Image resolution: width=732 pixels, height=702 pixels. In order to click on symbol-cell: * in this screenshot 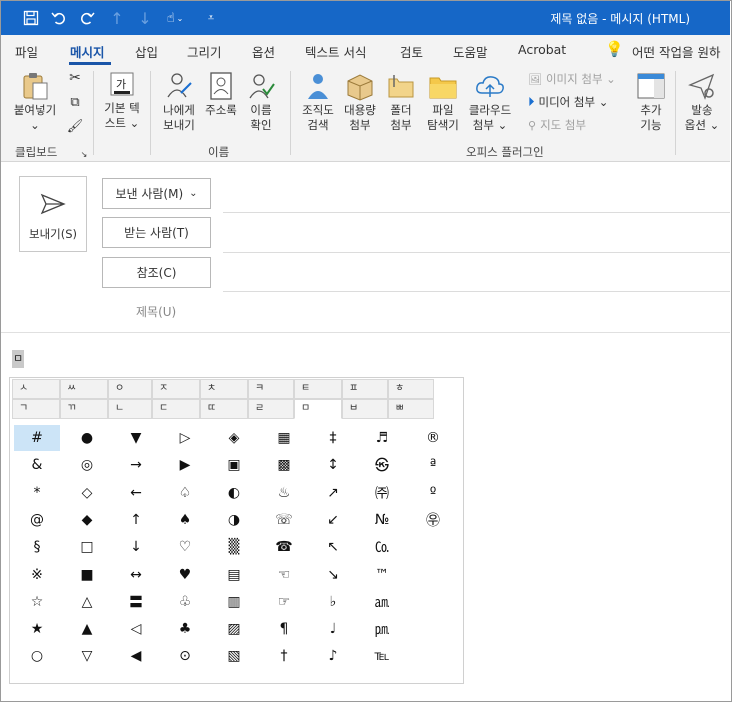, I will do `click(37, 493)`.